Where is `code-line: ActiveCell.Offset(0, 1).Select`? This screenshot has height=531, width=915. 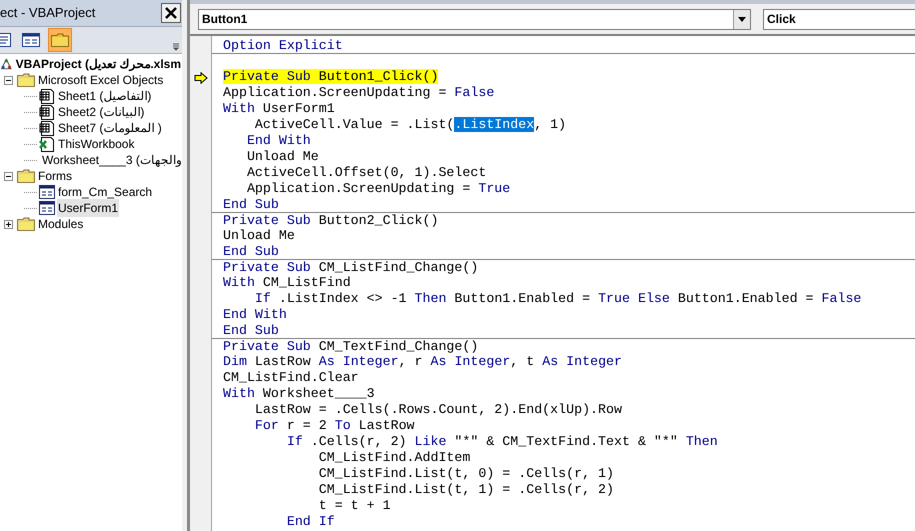 code-line: ActiveCell.Offset(0, 1).Select is located at coordinates (366, 172).